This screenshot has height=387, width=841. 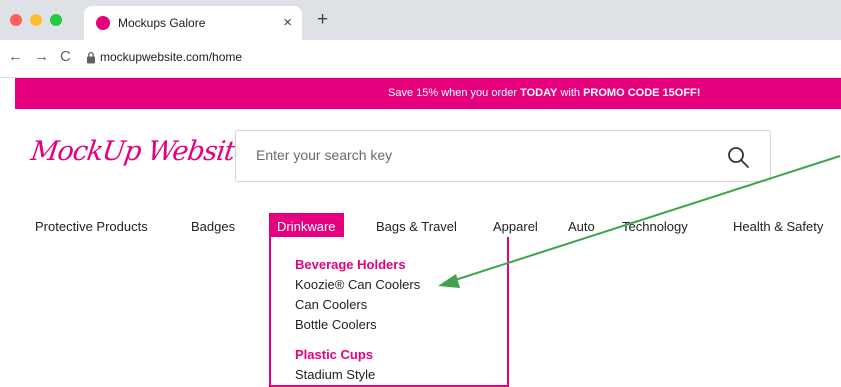 I want to click on nav-item-health-safety: Health & Safety, so click(x=778, y=226).